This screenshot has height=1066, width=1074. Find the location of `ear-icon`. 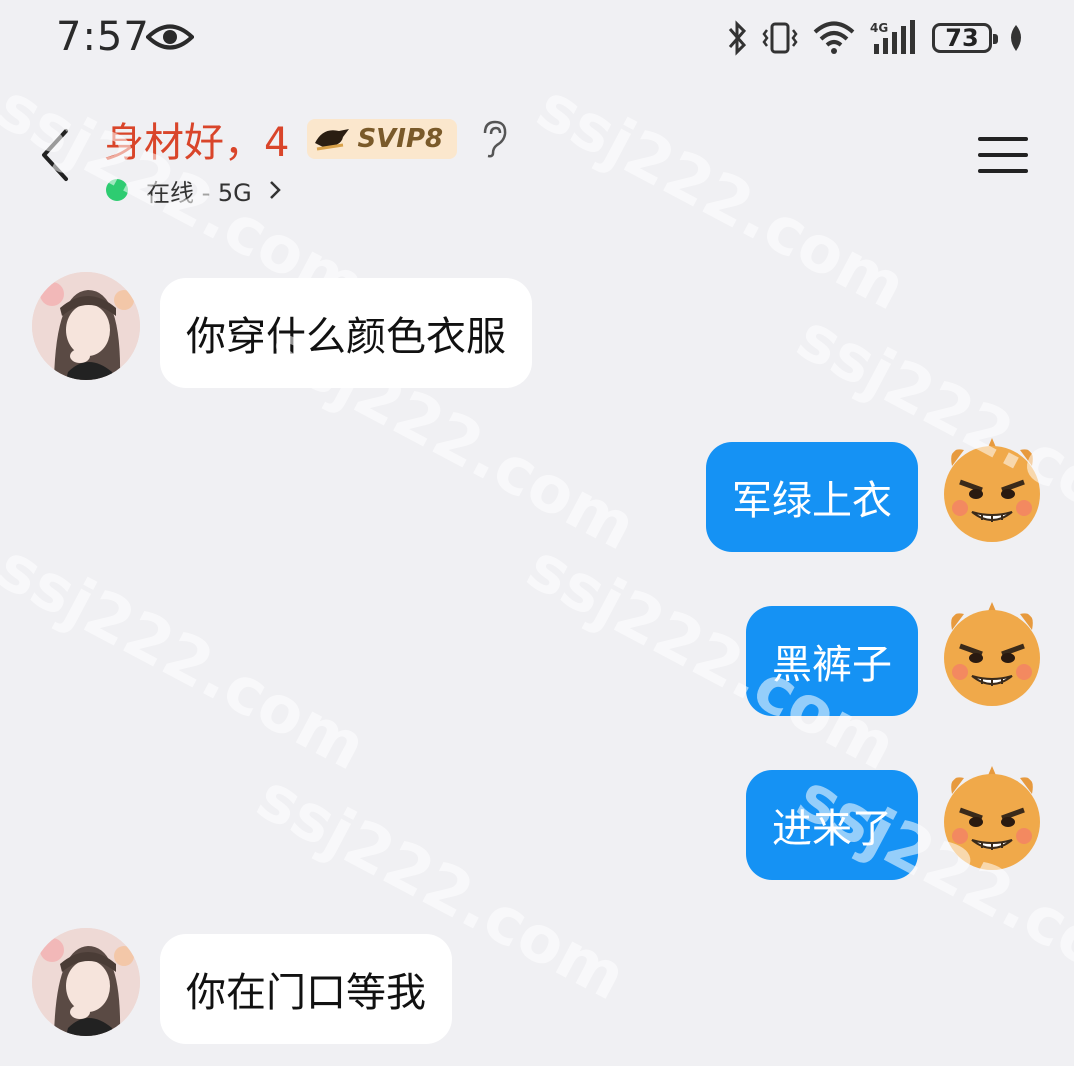

ear-icon is located at coordinates (495, 139).